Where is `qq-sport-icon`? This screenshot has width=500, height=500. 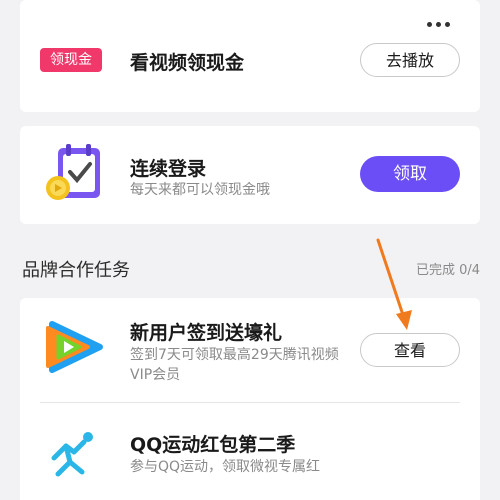 qq-sport-icon is located at coordinates (72, 454).